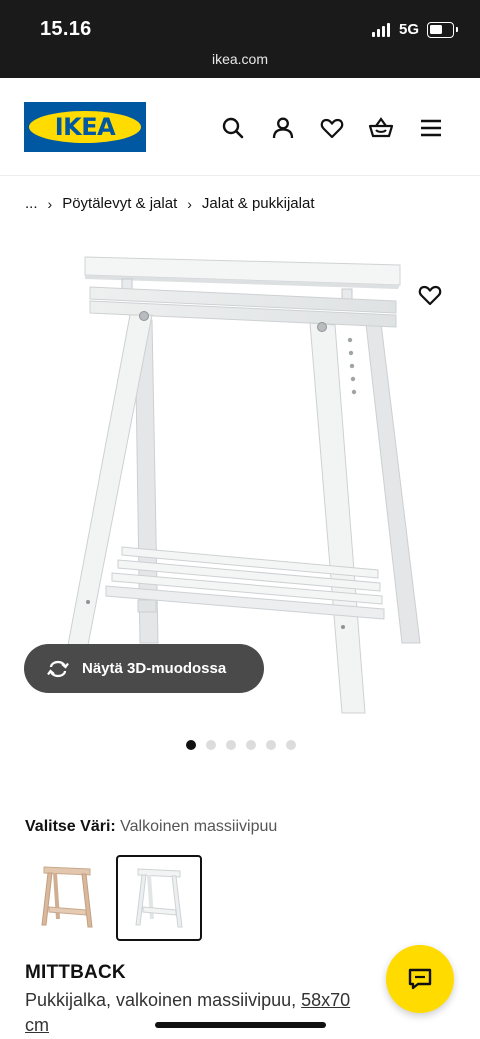 Image resolution: width=480 pixels, height=1039 pixels. Describe the element at coordinates (240, 59) in the screenshot. I see `address-bar: ikea.com` at that location.